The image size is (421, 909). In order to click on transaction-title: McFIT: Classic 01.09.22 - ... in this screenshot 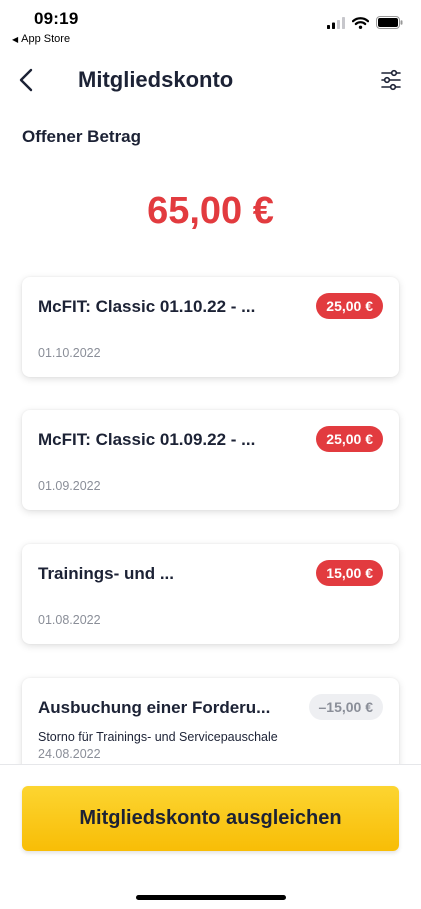, I will do `click(147, 439)`.